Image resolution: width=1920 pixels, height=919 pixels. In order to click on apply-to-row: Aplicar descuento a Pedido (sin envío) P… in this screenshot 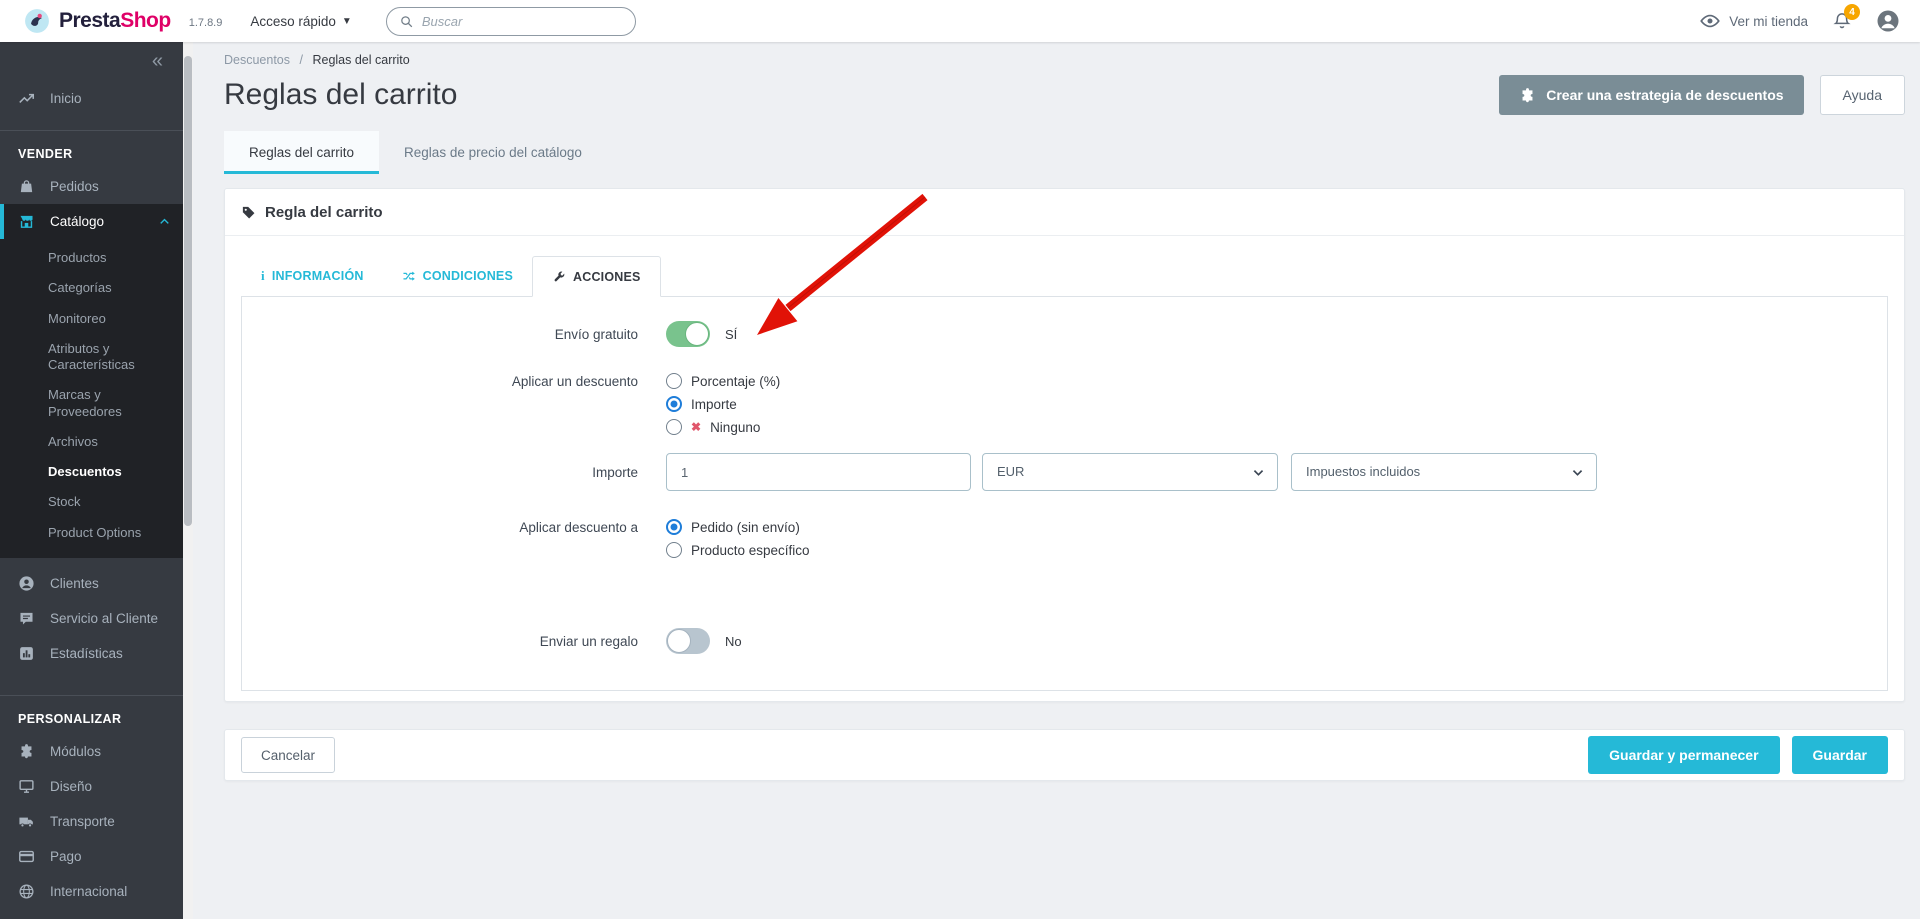, I will do `click(1064, 538)`.